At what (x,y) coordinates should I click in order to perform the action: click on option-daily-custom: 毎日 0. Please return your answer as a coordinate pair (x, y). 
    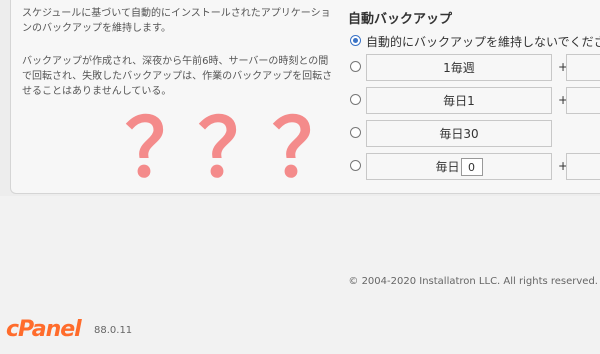
    Looking at the image, I should click on (459, 166).